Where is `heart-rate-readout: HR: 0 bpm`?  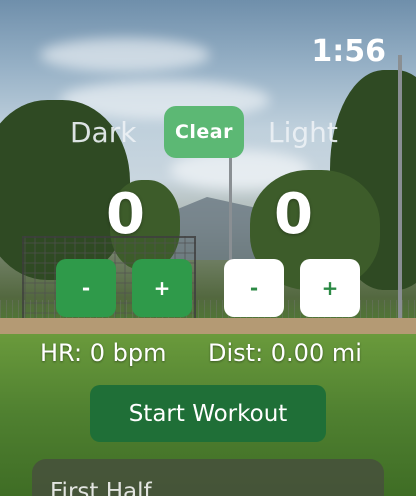 heart-rate-readout: HR: 0 bpm is located at coordinates (103, 353).